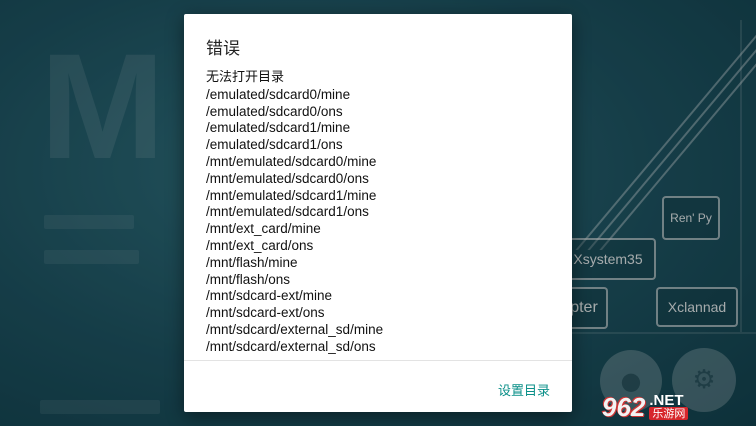 The image size is (756, 426). Describe the element at coordinates (291, 346) in the screenshot. I see `dialog-message-path: /mnt/sdcard/external_sd/ons` at that location.